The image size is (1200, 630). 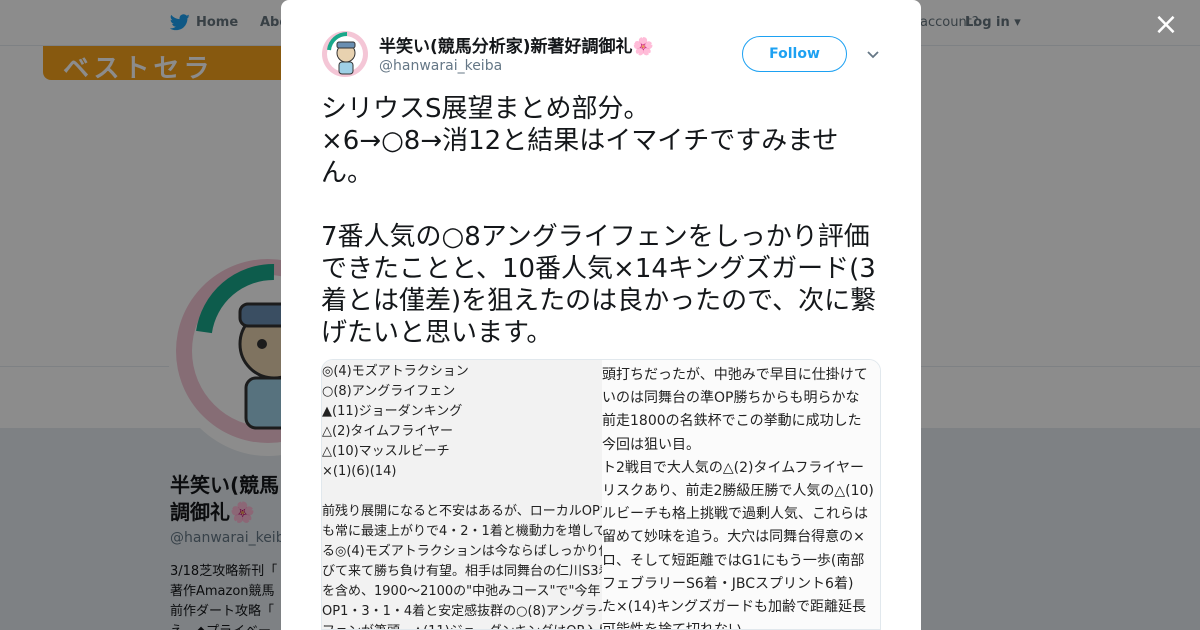 What do you see at coordinates (679, 624) in the screenshot?
I see `media-text-line: 可能性を捨て切れない。` at bounding box center [679, 624].